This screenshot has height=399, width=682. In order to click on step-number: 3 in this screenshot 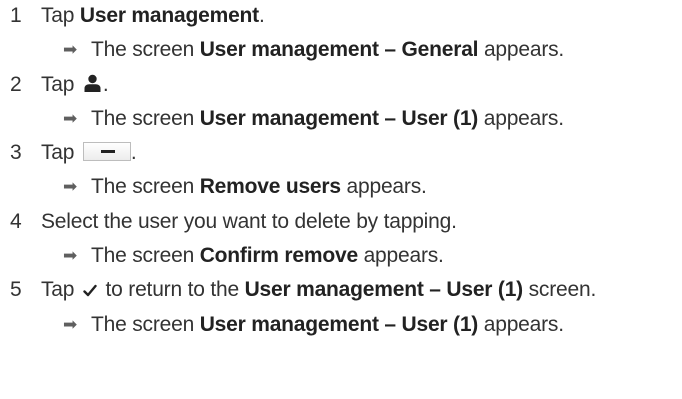, I will do `click(16, 152)`.